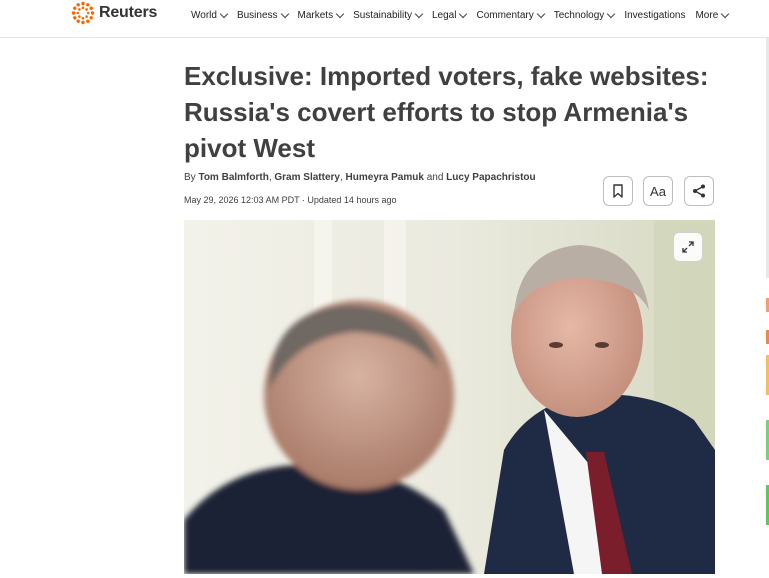 The width and height of the screenshot is (769, 578). I want to click on nav-item-legal: Legal, so click(450, 15).